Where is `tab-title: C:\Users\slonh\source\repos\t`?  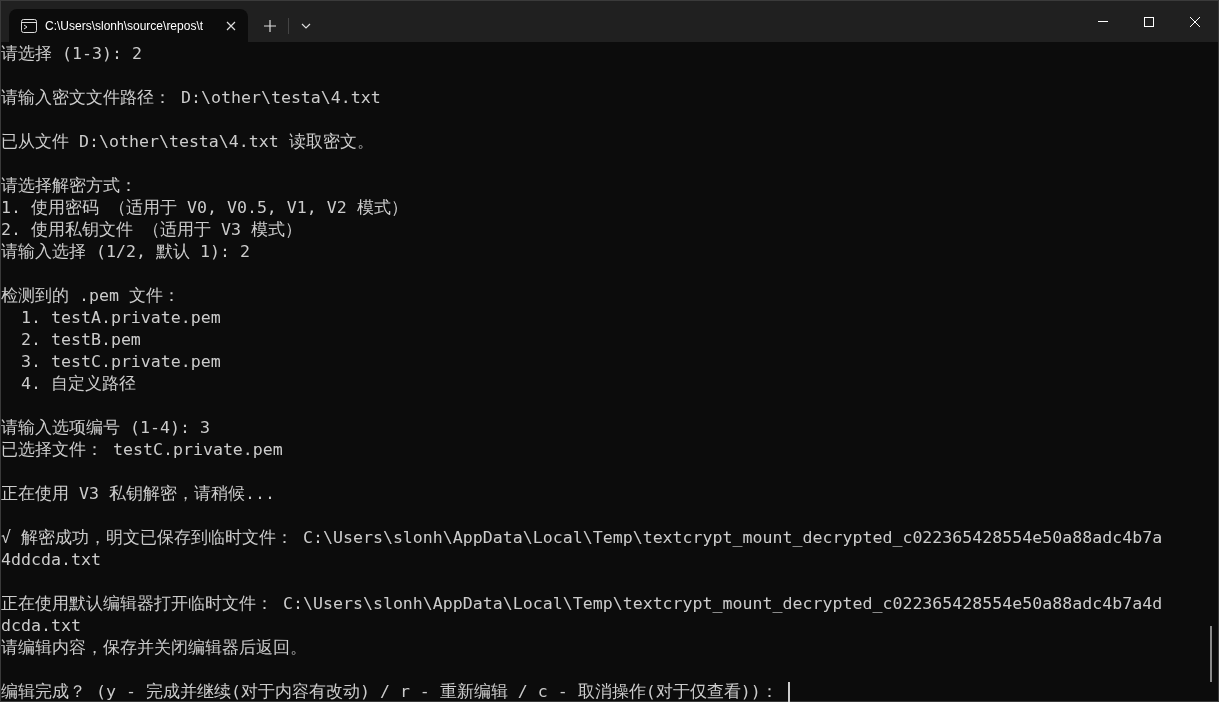 tab-title: C:\Users\slonh\source\repos\t is located at coordinates (125, 26).